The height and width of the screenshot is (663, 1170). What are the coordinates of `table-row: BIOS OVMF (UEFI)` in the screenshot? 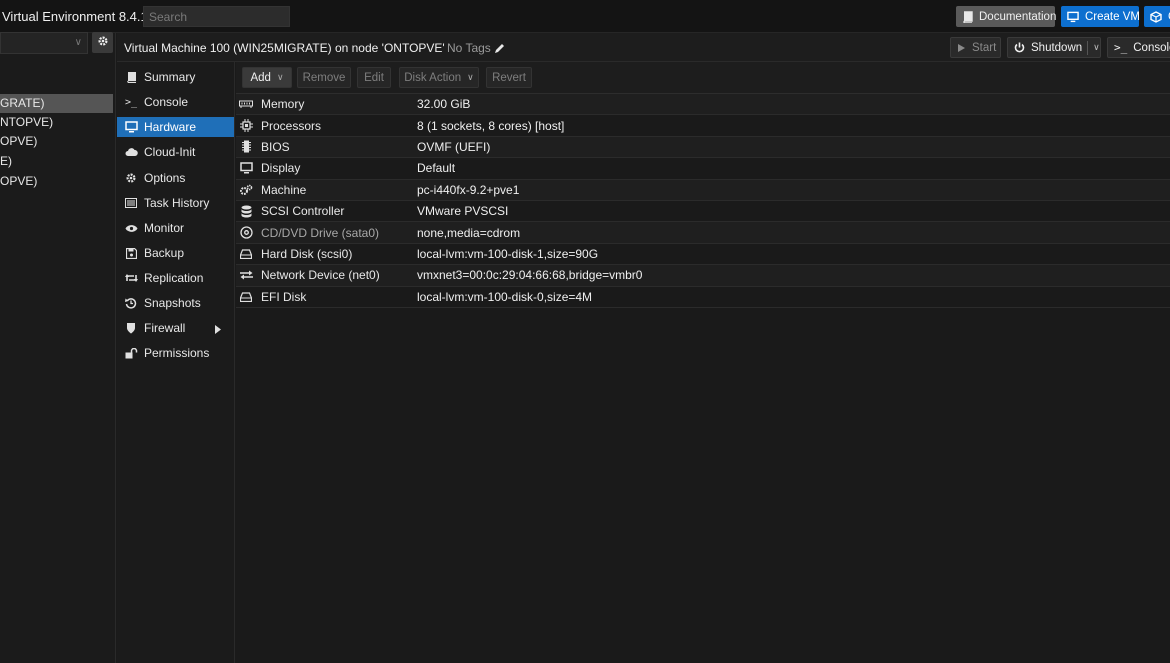 It's located at (703, 147).